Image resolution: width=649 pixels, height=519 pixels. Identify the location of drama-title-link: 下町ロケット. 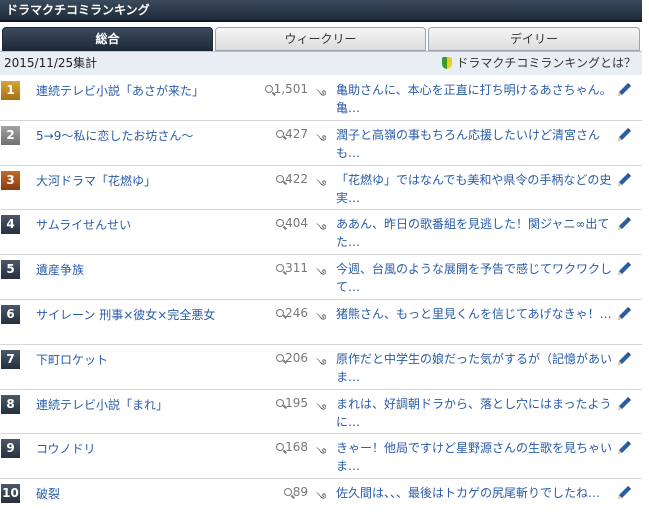
(72, 359).